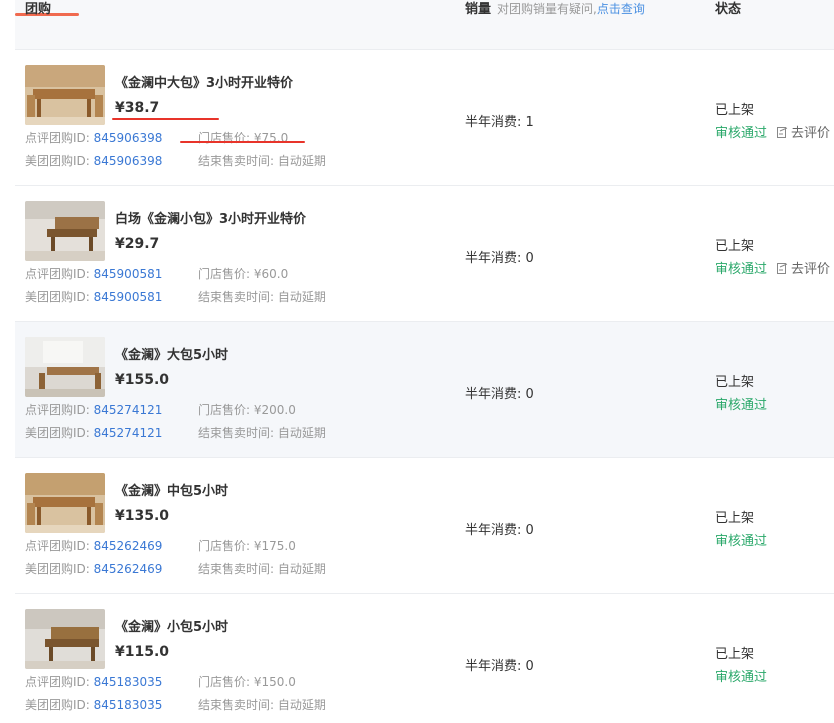 The width and height of the screenshot is (834, 723). Describe the element at coordinates (274, 682) in the screenshot. I see `store-price-value: ¥150.0` at that location.